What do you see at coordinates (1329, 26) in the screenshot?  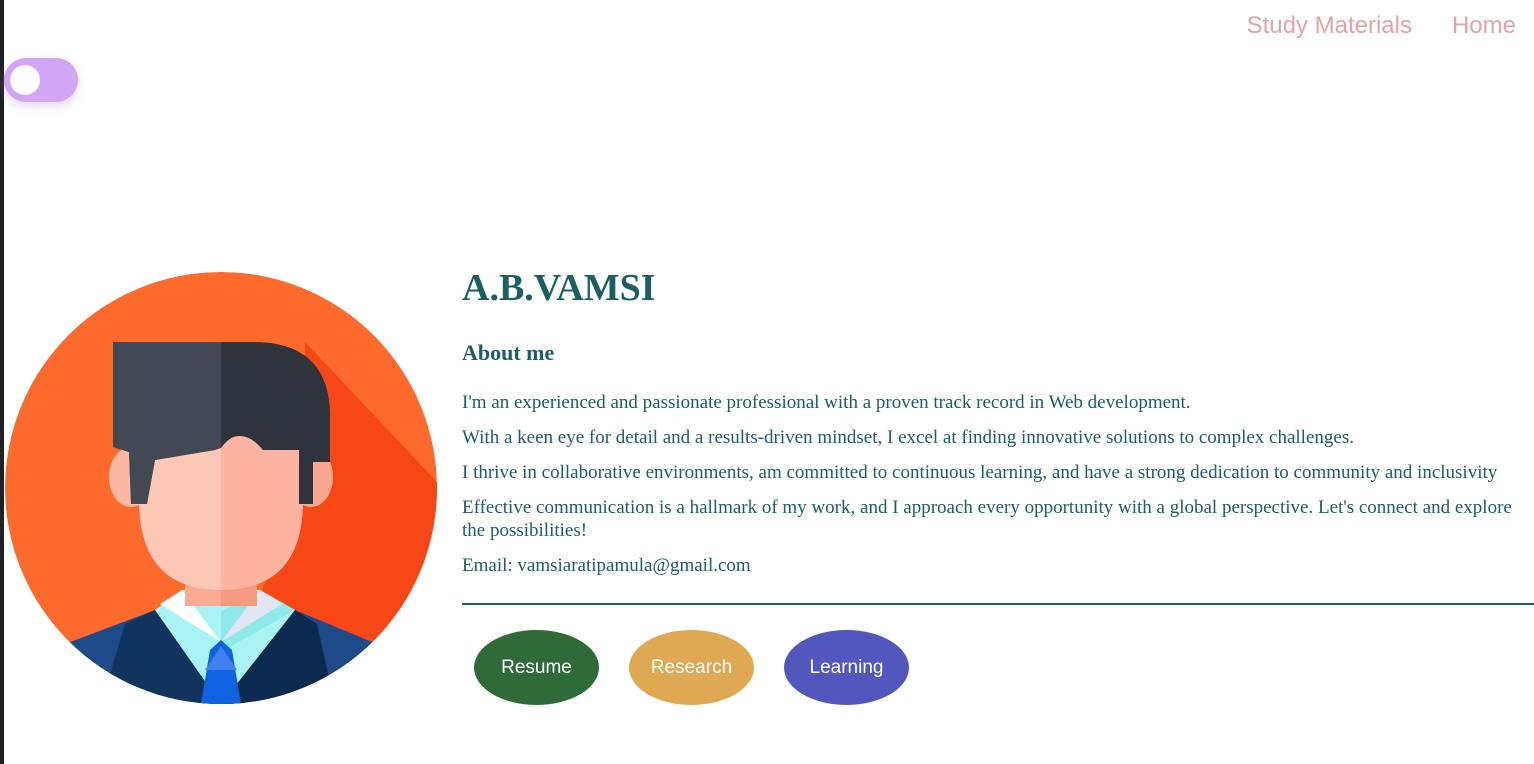 I see `nav-link-study-materials: Study Materials` at bounding box center [1329, 26].